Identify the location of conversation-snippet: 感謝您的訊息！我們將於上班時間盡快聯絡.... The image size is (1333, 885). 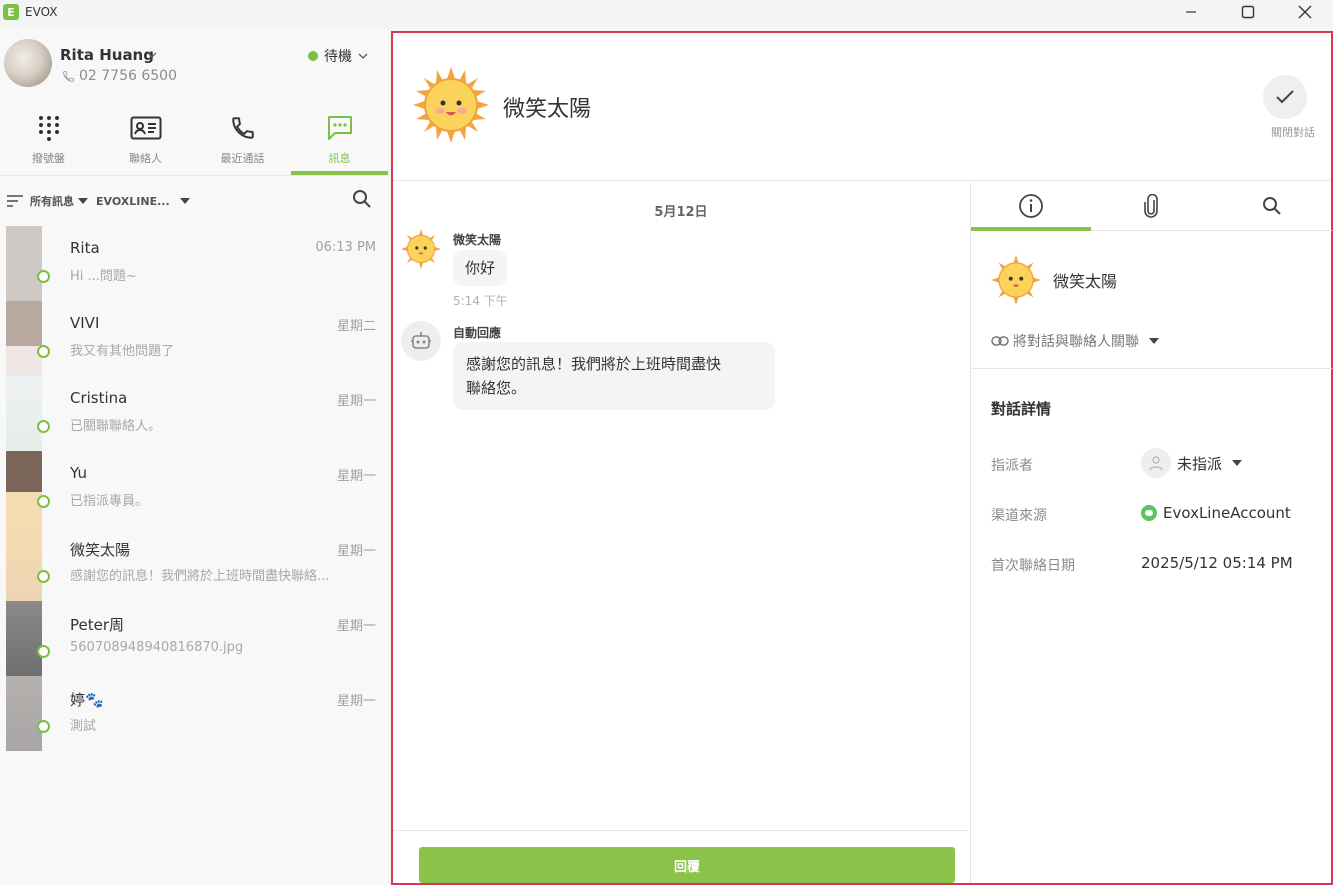
(200, 576).